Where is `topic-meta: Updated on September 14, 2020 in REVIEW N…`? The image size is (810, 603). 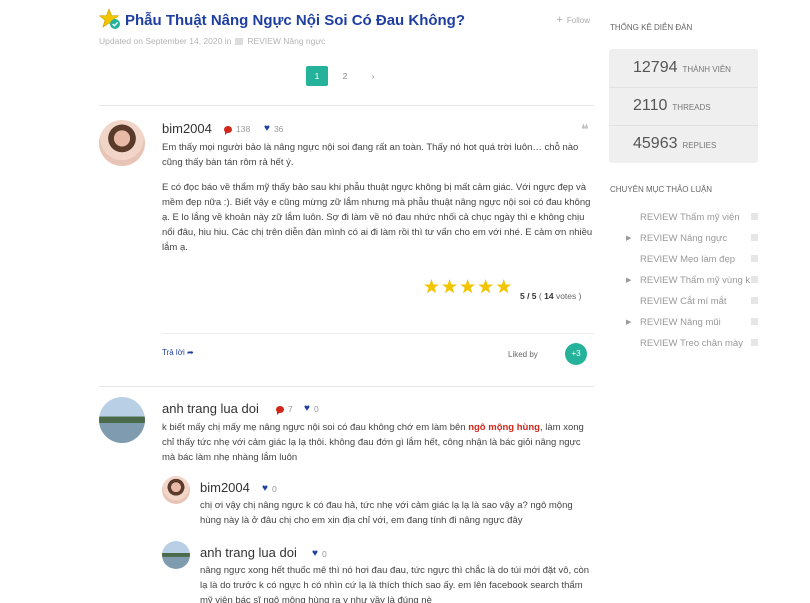
topic-meta: Updated on September 14, 2020 in REVIEW N… is located at coordinates (212, 41).